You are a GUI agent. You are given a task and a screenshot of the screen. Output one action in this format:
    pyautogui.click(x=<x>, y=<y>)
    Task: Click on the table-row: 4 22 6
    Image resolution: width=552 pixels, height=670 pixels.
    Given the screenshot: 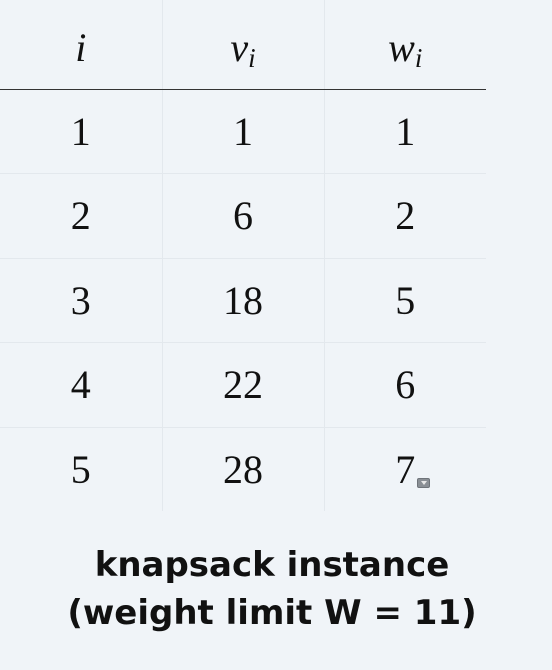 What is the action you would take?
    pyautogui.click(x=243, y=385)
    